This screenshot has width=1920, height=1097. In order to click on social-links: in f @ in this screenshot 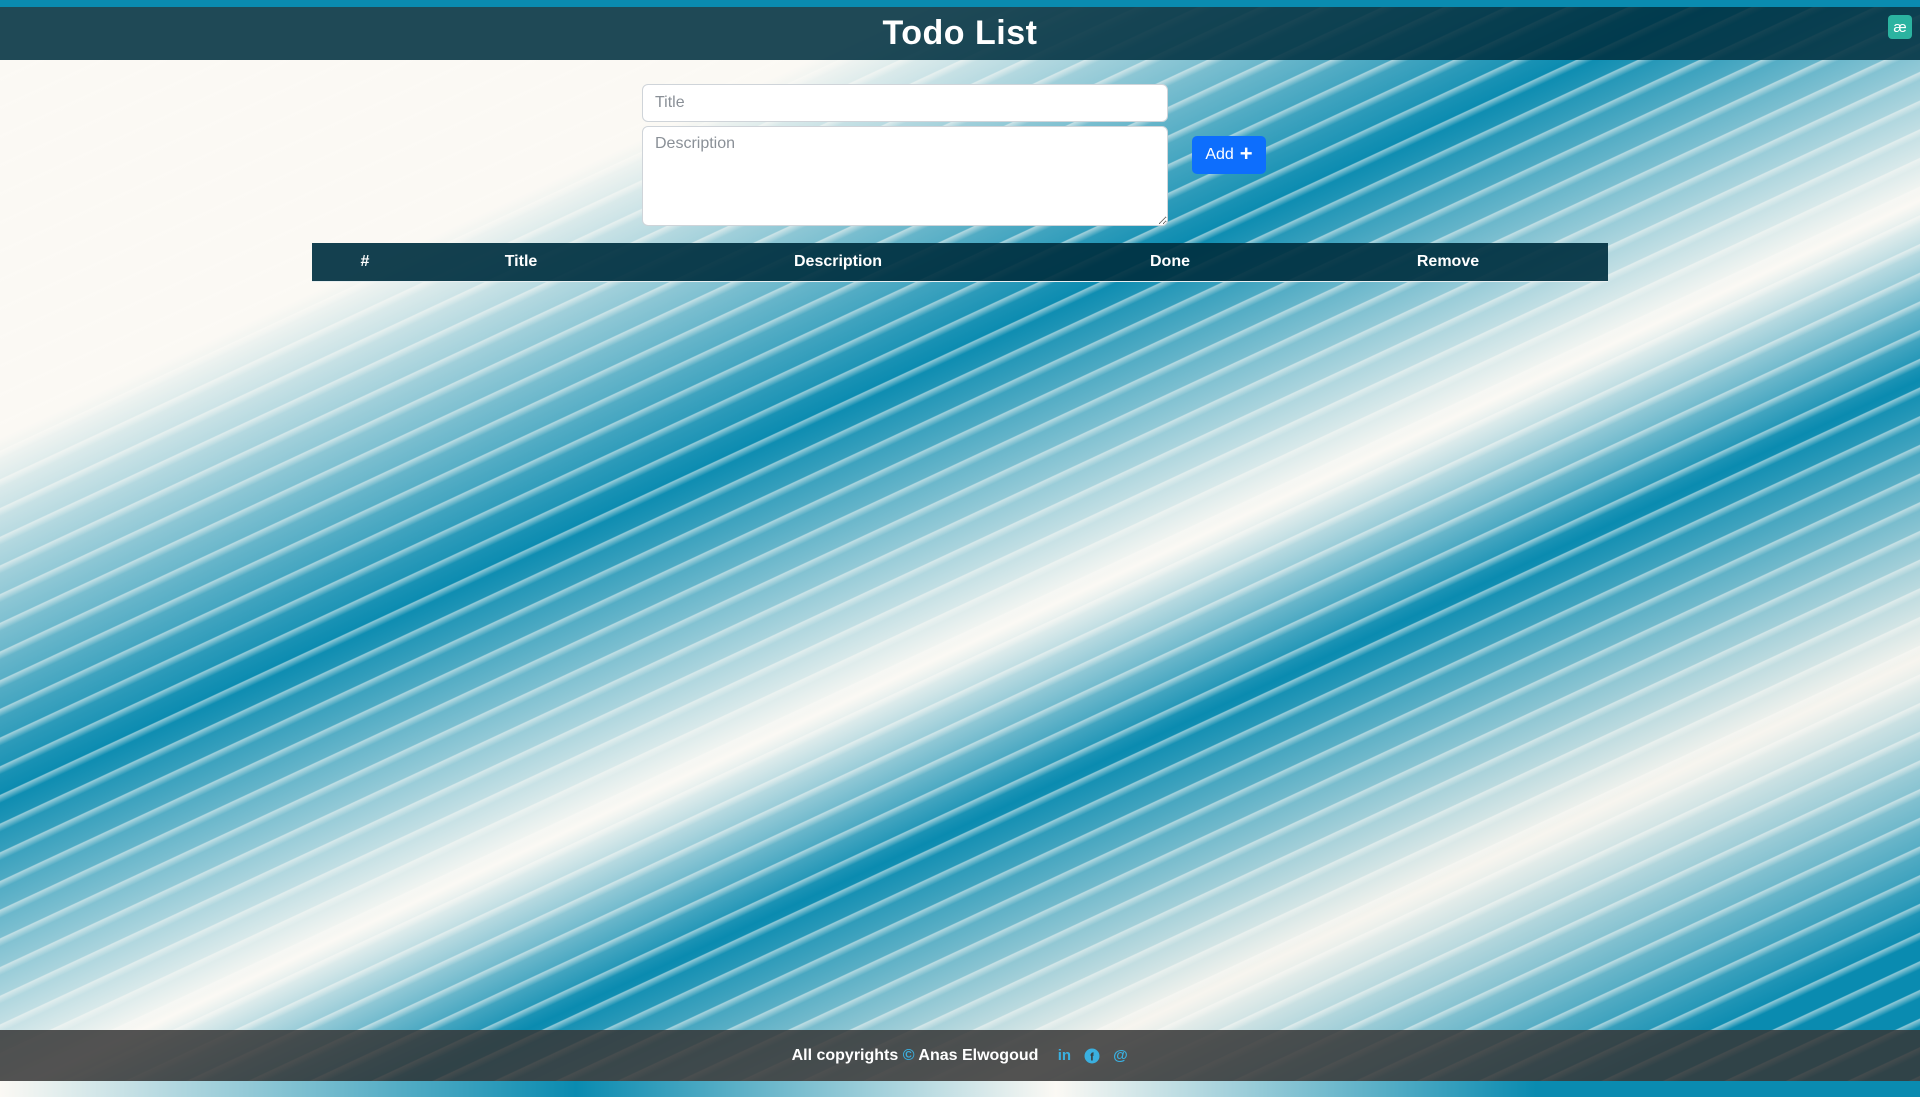, I will do `click(1092, 1055)`.